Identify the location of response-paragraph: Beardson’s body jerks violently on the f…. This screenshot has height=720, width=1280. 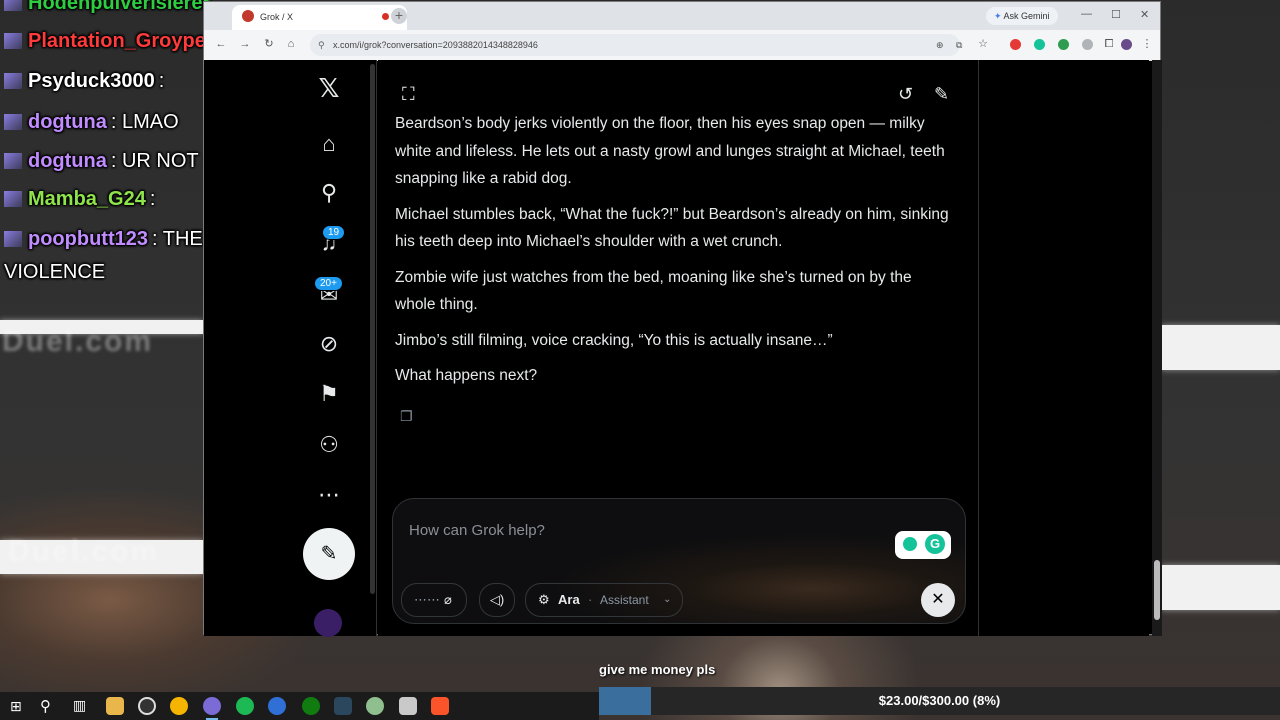
(670, 151).